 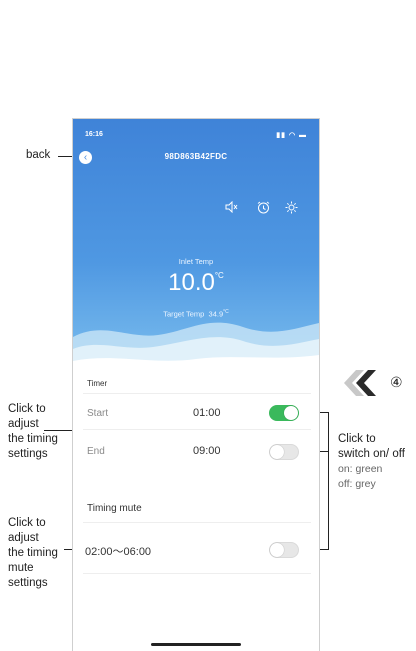 I want to click on timer-start-toggle, so click(x=284, y=413).